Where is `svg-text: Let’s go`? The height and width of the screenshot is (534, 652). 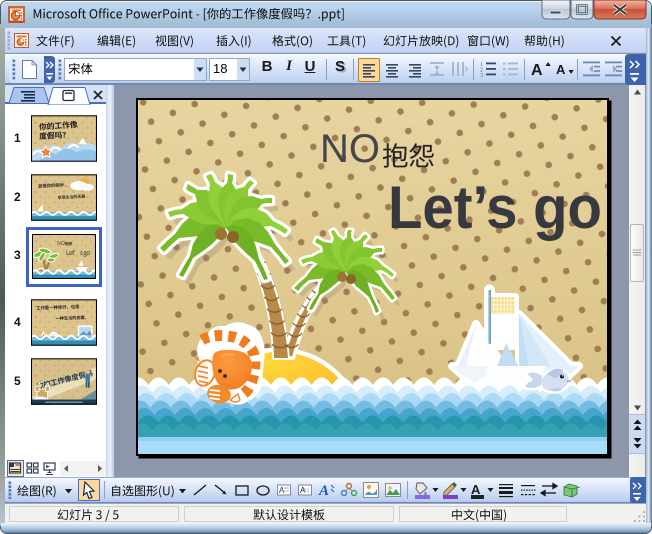
svg-text: Let’s go is located at coordinates (495, 207).